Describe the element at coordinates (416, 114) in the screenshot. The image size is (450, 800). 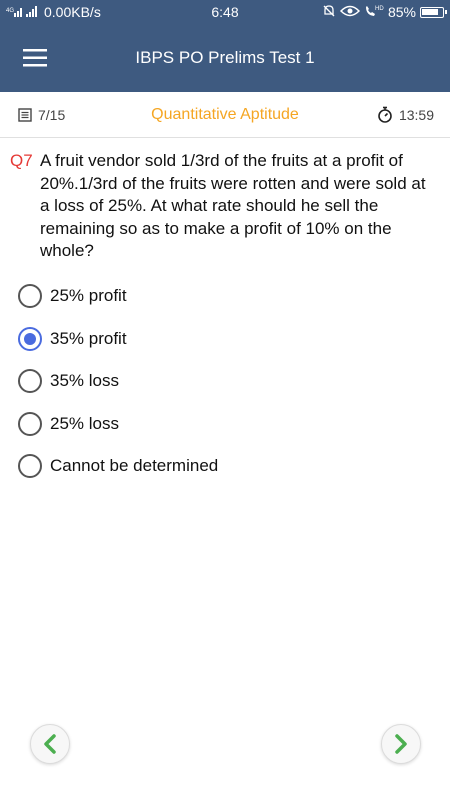
I see `timer-text: 13:59` at that location.